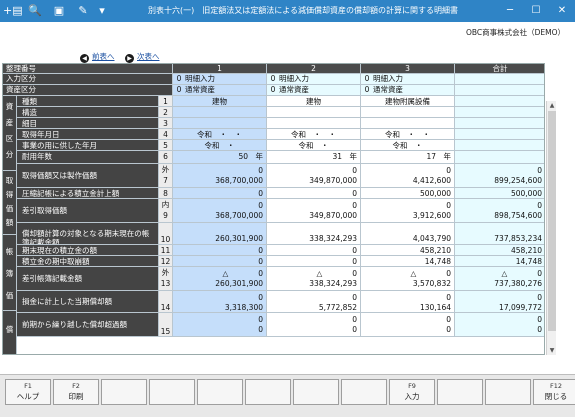 The width and height of the screenshot is (575, 417). Describe the element at coordinates (220, 279) in the screenshot. I see `value-cell: △ 0 260,301,900` at that location.